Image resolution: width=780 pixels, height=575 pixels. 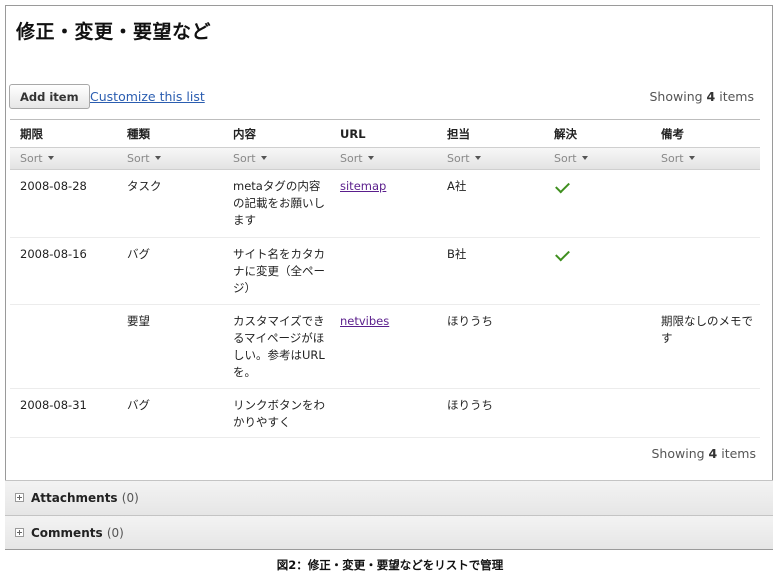 I want to click on cell-content: カスタマイズできるマイページがほしい。参考はURLを。, so click(x=279, y=346).